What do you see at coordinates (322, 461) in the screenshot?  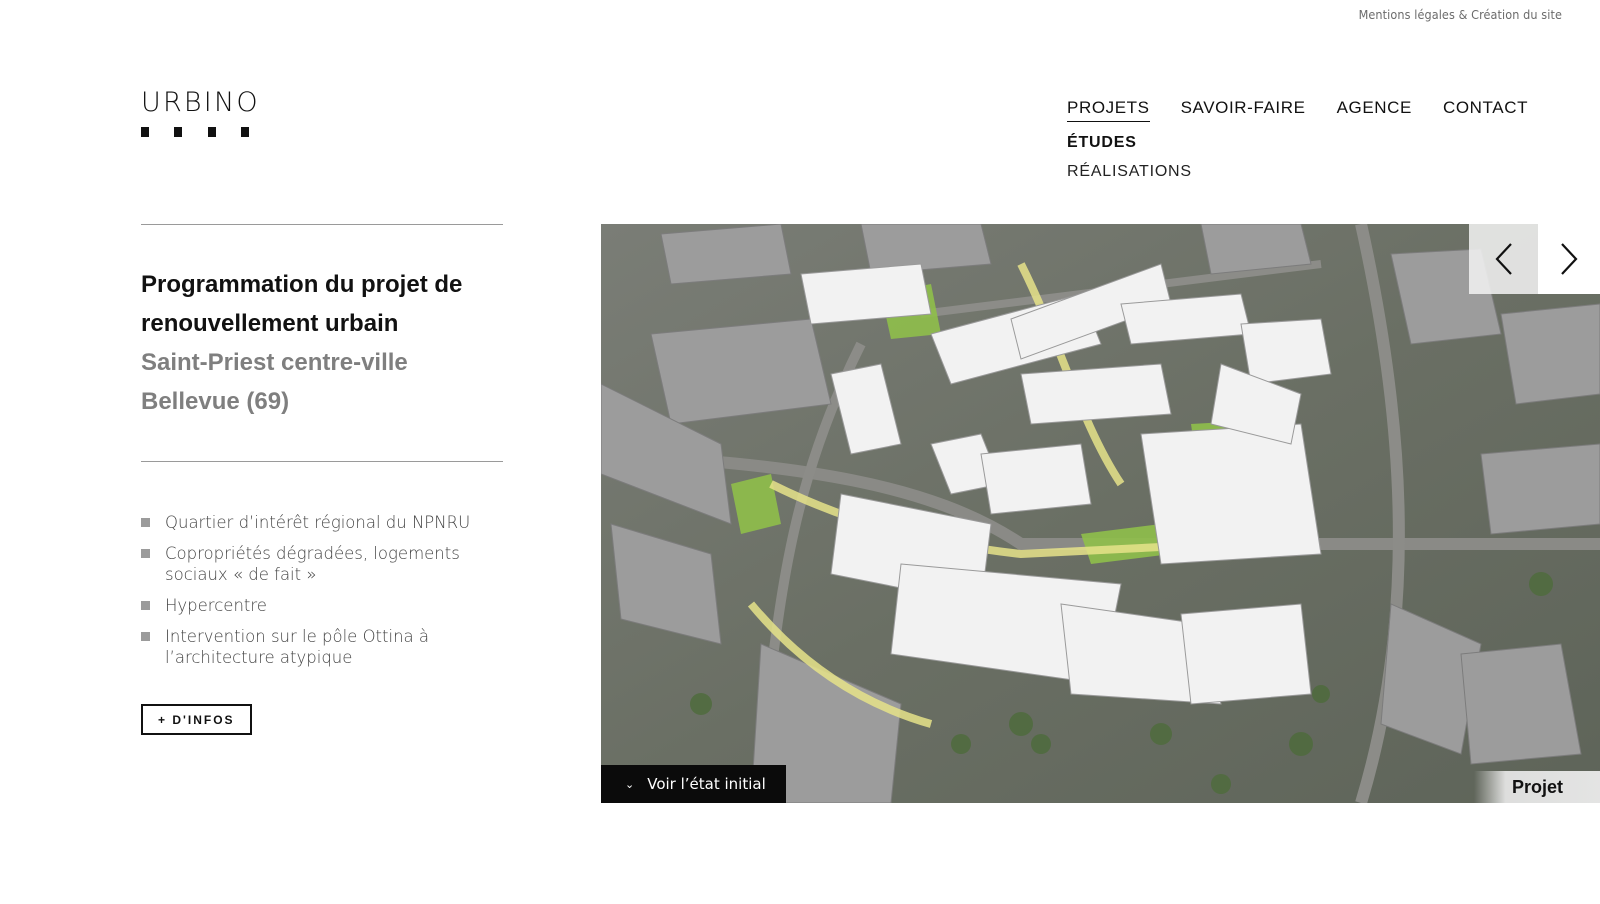 I see `divider-bottom` at bounding box center [322, 461].